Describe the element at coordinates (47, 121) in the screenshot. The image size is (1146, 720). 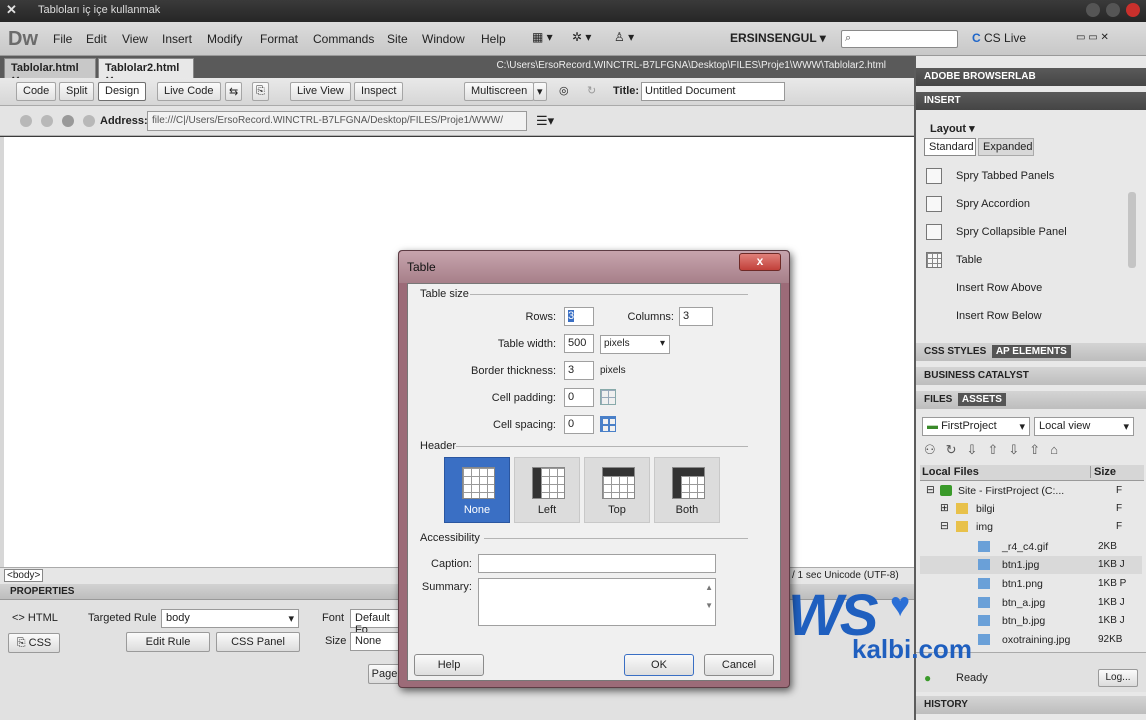
I see `forward-icon` at that location.